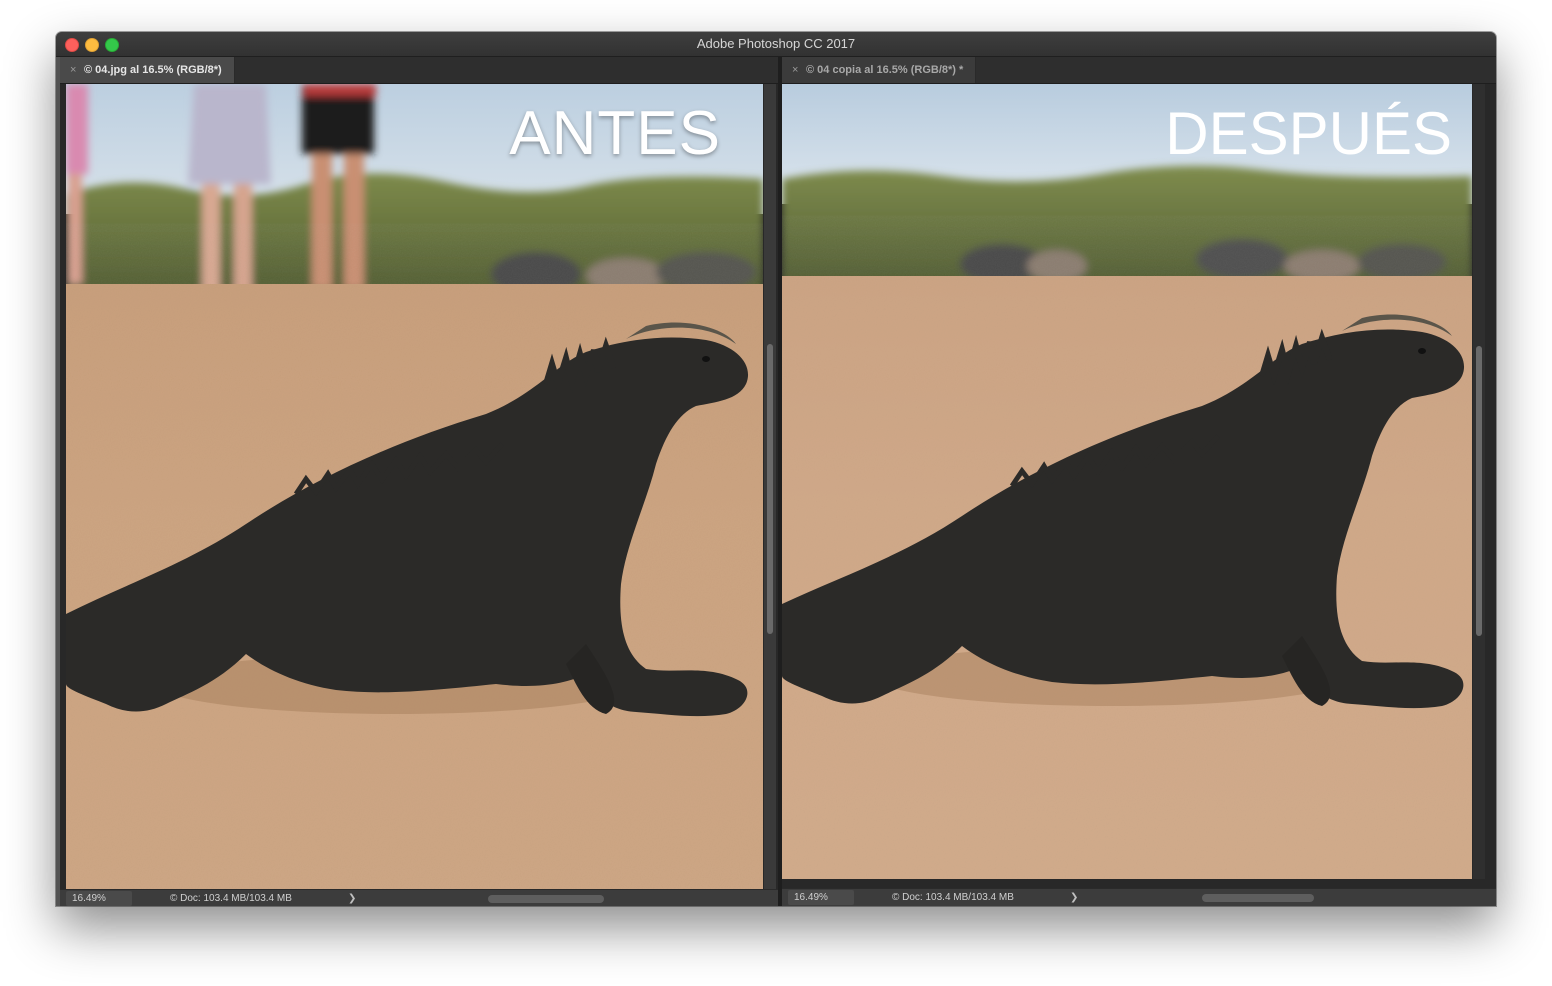 The image size is (1552, 986). What do you see at coordinates (615, 133) in the screenshot?
I see `overlay-label: ANTES` at bounding box center [615, 133].